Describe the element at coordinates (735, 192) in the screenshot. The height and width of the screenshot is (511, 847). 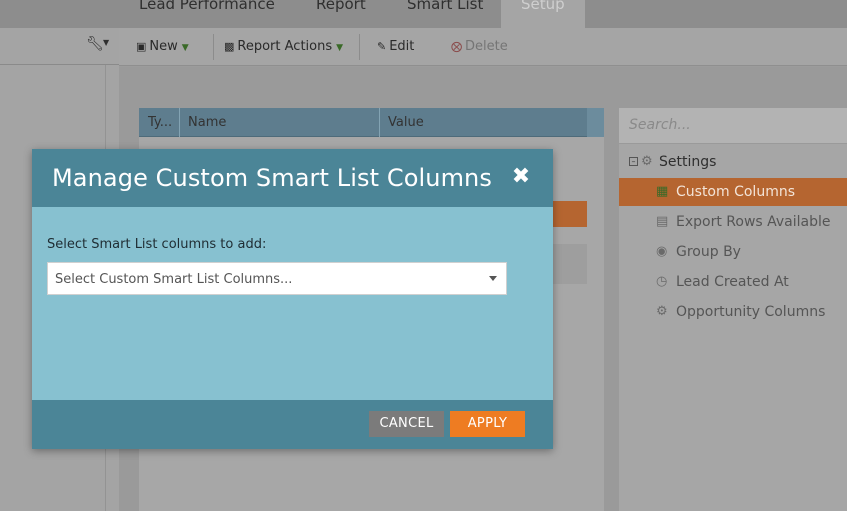
I see `tree-item-label: Custom Columns` at that location.